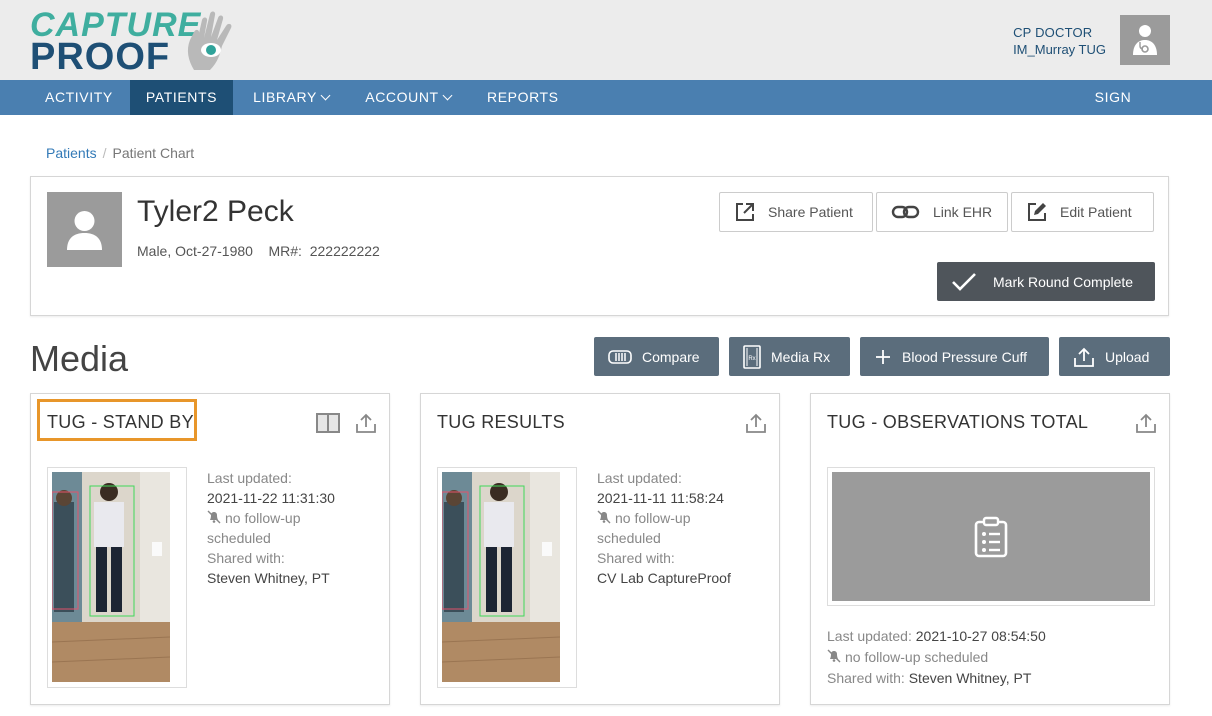 Image resolution: width=1212 pixels, height=716 pixels. Describe the element at coordinates (963, 212) in the screenshot. I see `link-ehr-label: Link EHR` at that location.